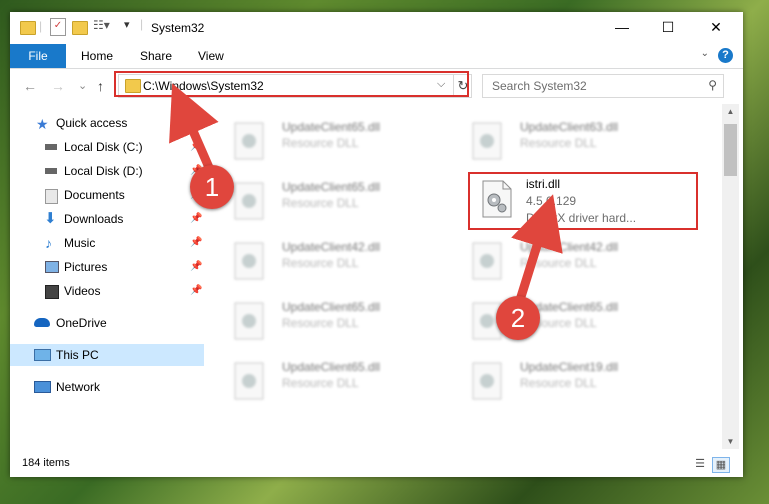 This screenshot has height=504, width=769. I want to click on annotation-marker-2: 2, so click(518, 318).